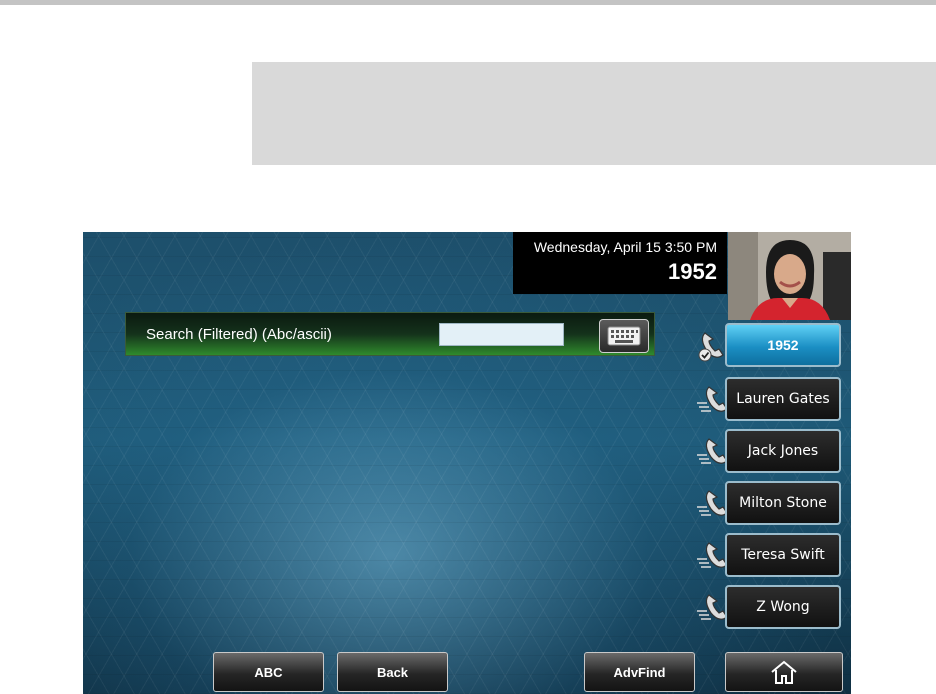 The image size is (936, 694). Describe the element at coordinates (789, 276) in the screenshot. I see `contact-photo` at that location.